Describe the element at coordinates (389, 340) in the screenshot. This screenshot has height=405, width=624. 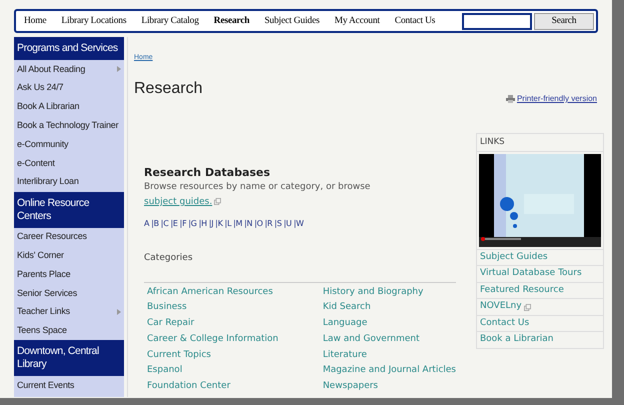
I see `category-link: Law and Government` at that location.